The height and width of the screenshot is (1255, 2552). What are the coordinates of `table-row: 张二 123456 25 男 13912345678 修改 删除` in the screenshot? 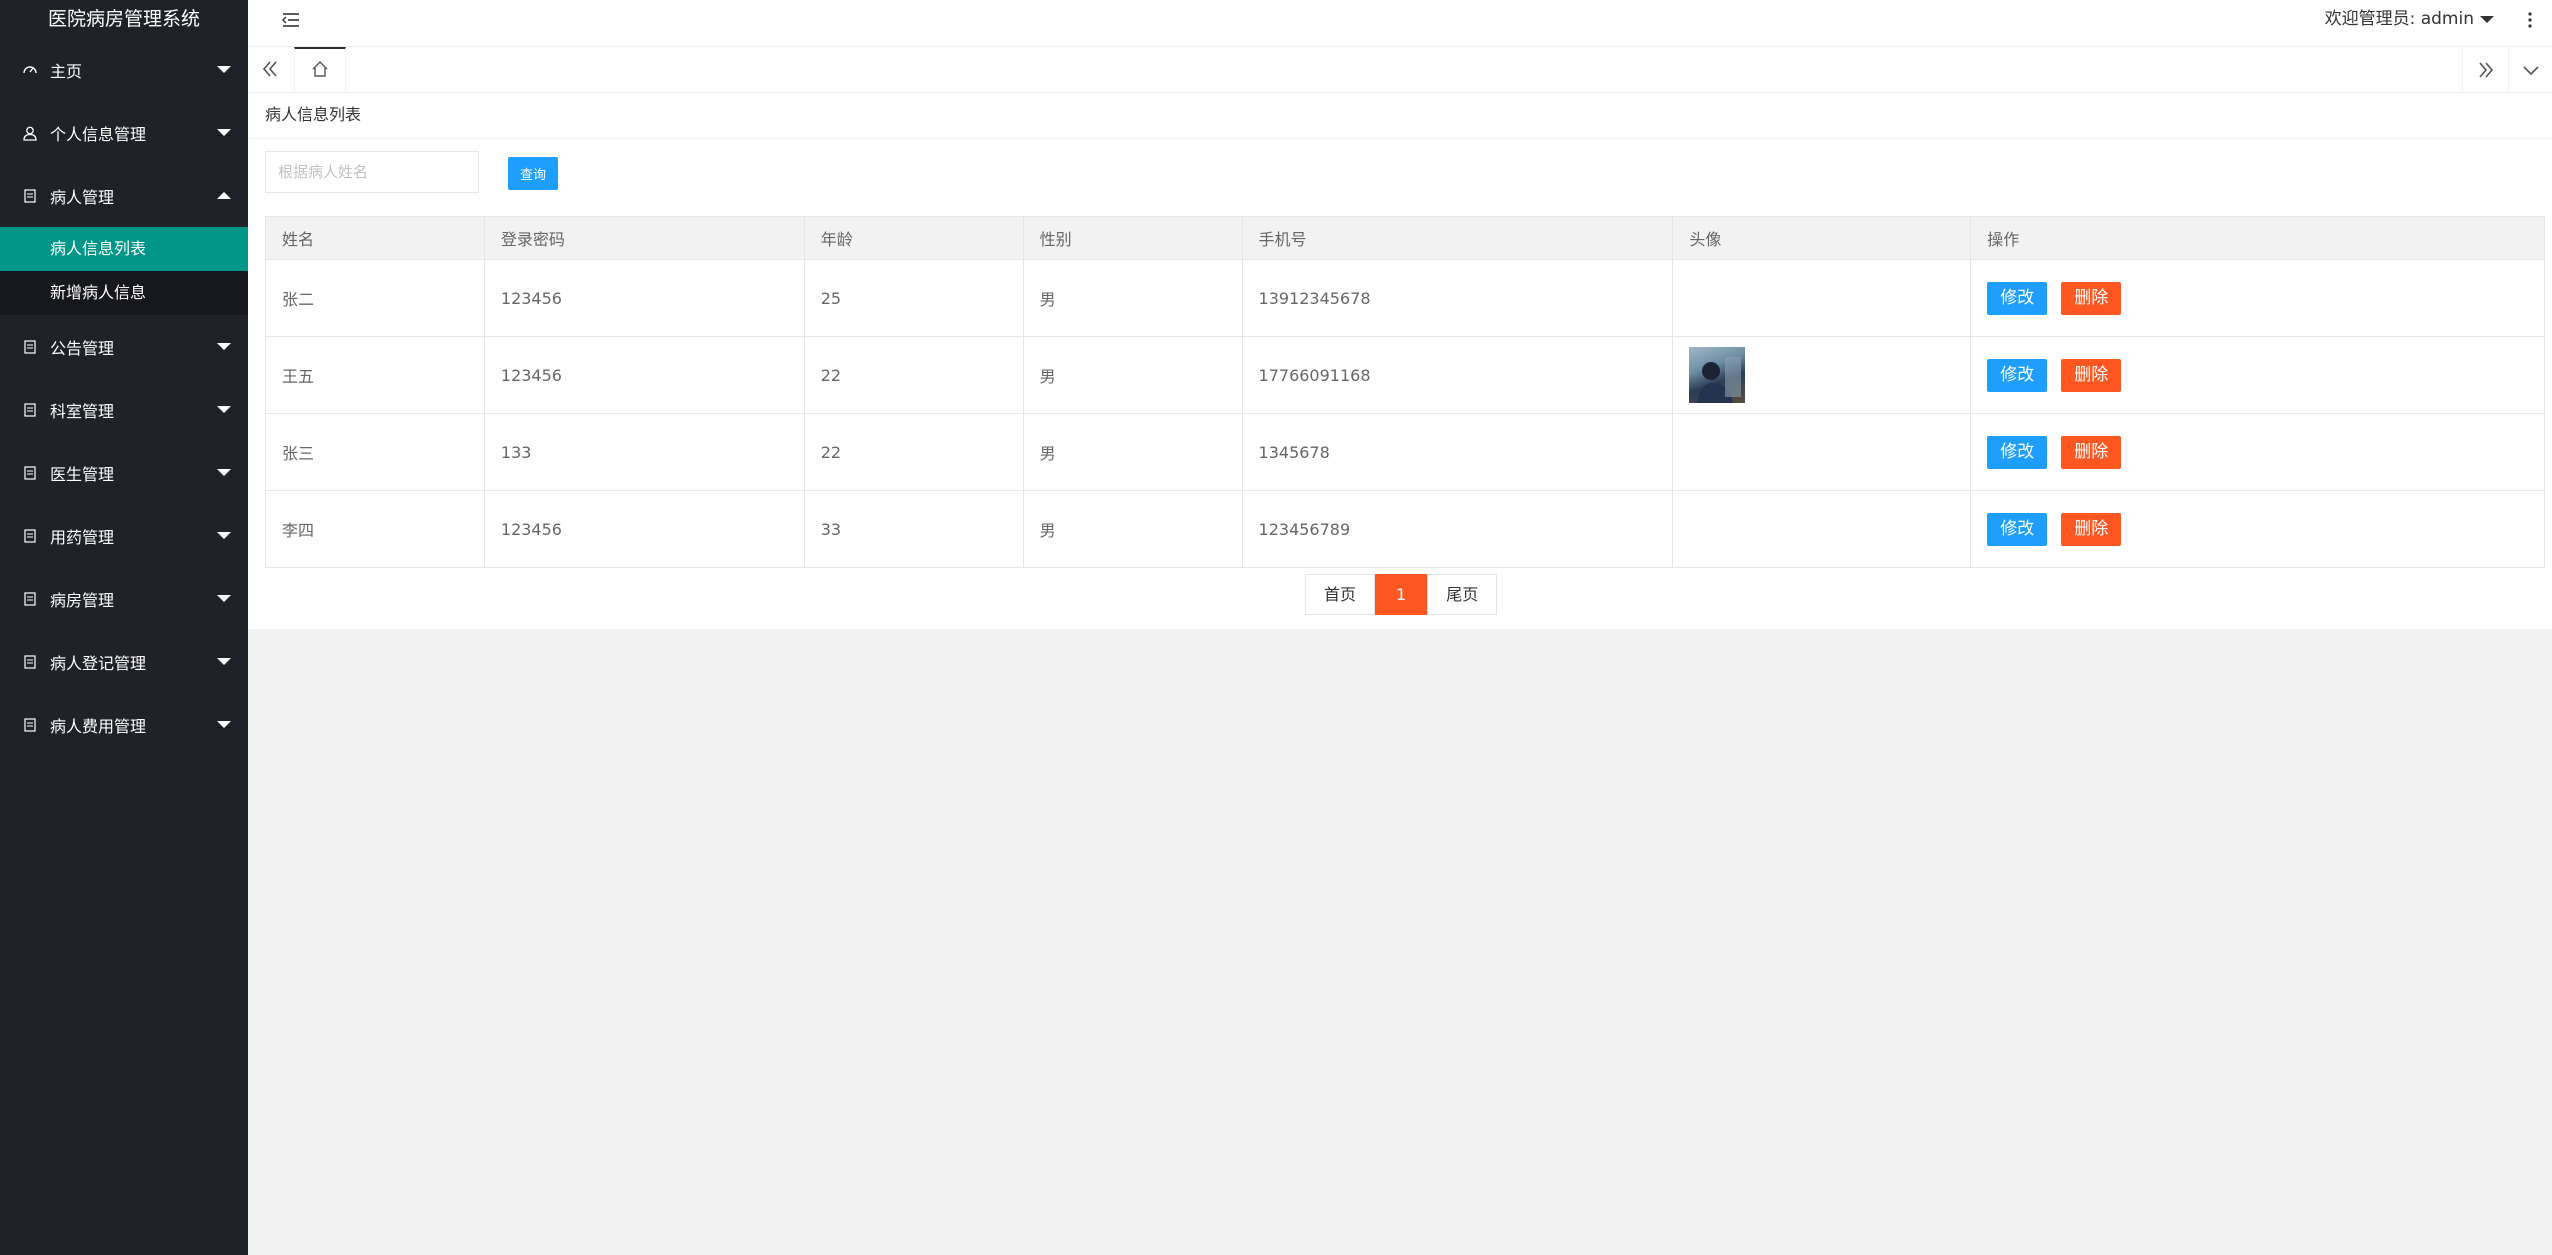 It's located at (1405, 298).